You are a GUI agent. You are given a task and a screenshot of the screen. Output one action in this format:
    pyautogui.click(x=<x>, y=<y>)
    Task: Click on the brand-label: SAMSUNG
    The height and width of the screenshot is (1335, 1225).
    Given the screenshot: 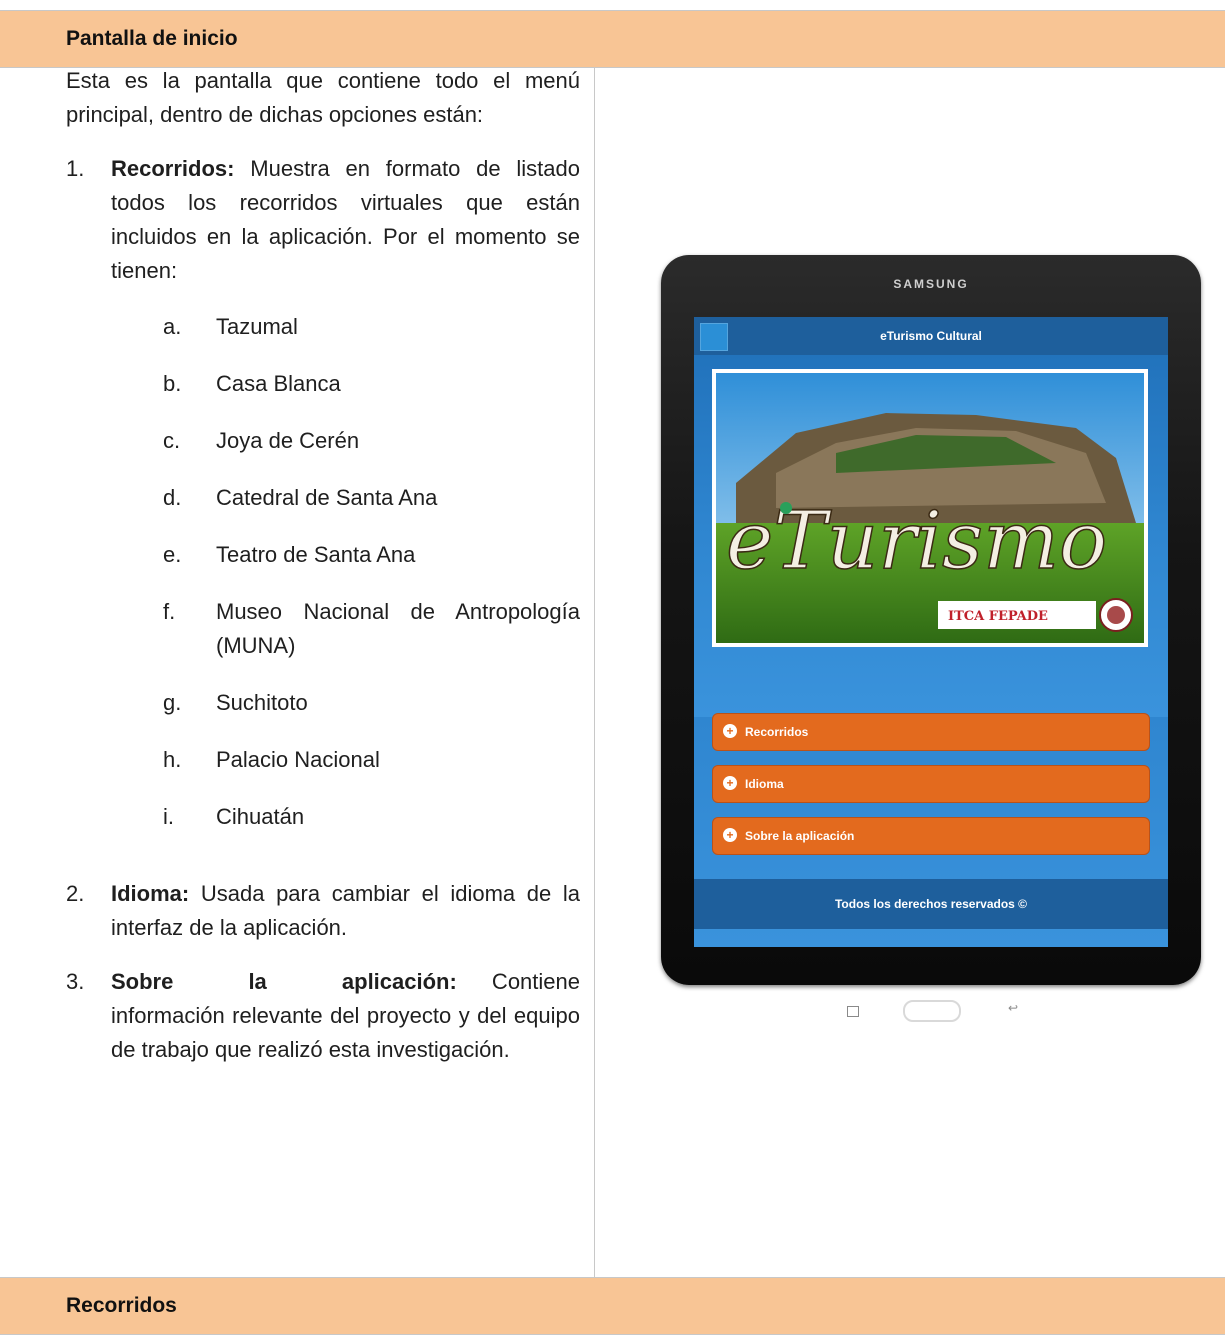 What is the action you would take?
    pyautogui.click(x=931, y=284)
    